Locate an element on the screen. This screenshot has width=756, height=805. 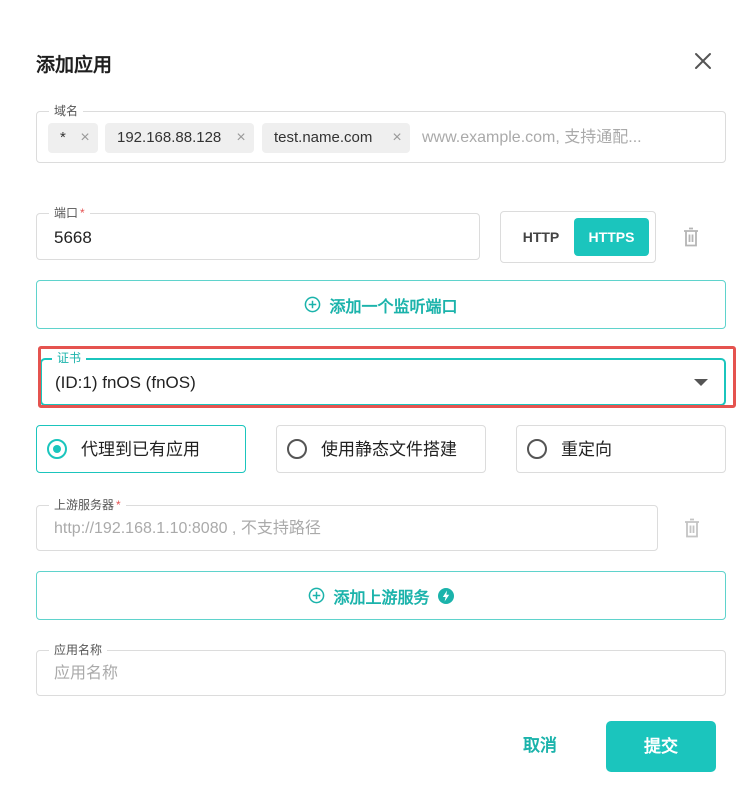
close-icon is located at coordinates (703, 61).